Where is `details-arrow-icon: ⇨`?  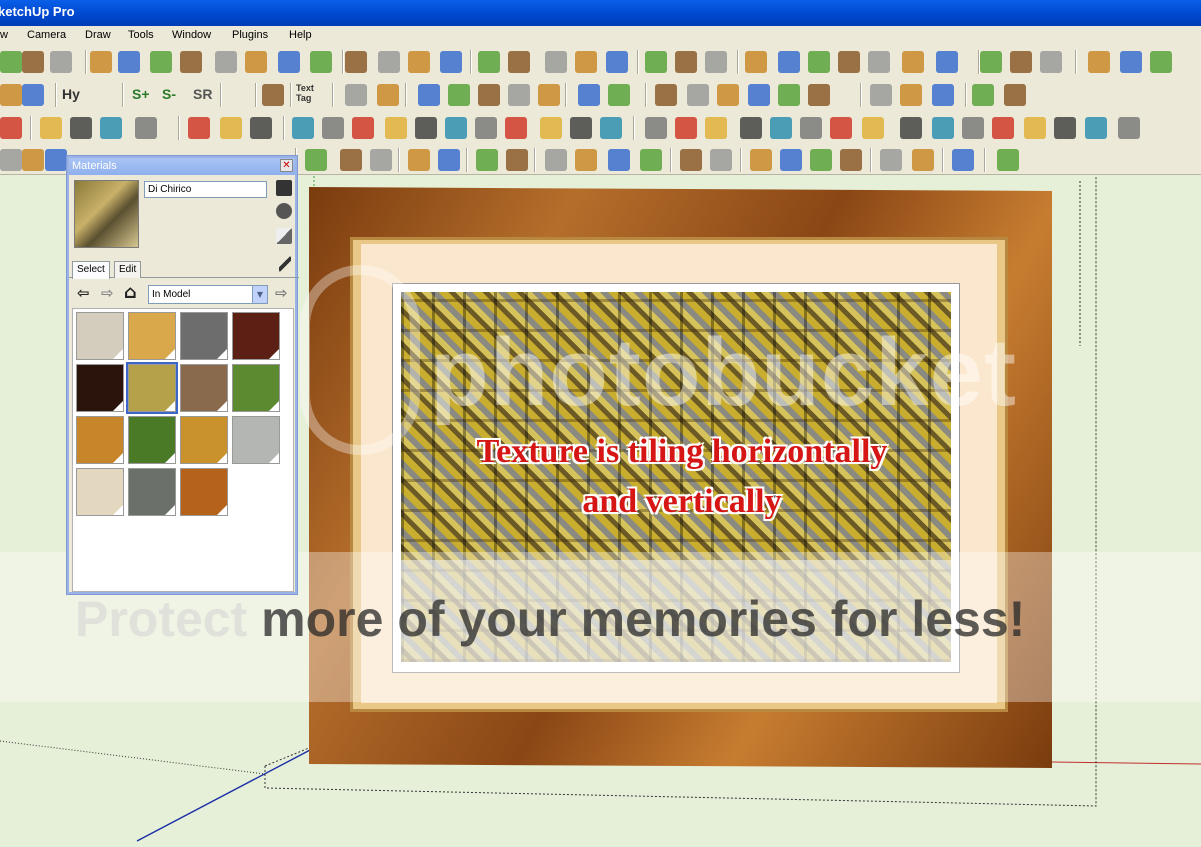
details-arrow-icon: ⇨ is located at coordinates (281, 293).